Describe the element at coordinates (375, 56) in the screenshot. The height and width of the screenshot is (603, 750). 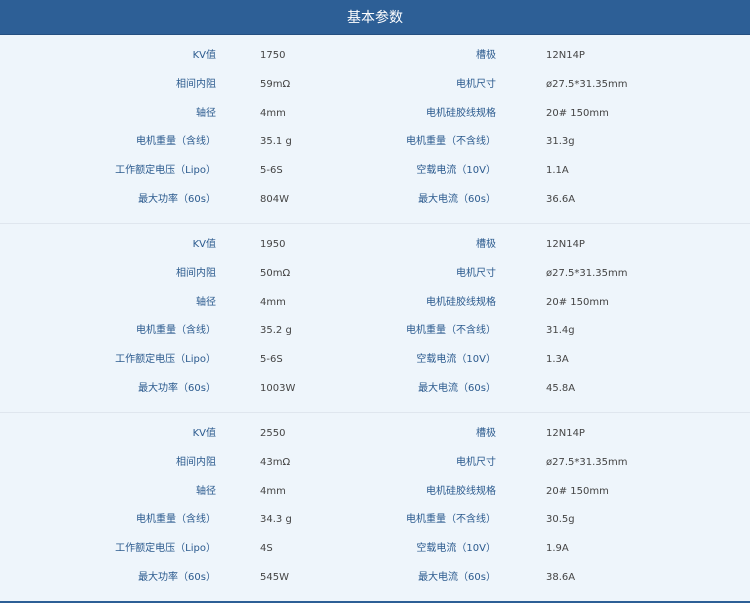
I see `spec-row: KV值 1750 槽极 12N14P` at that location.